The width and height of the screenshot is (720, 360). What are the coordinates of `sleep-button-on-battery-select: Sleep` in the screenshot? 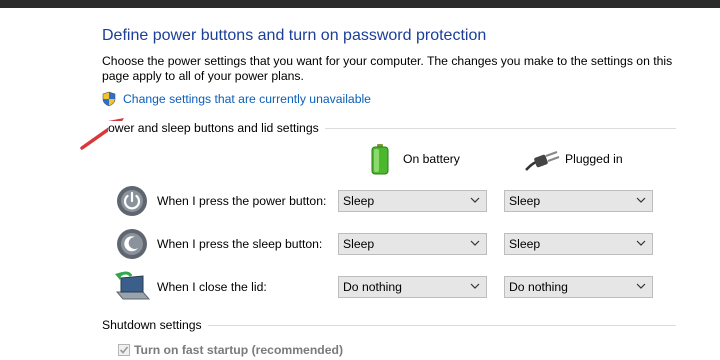 It's located at (412, 244).